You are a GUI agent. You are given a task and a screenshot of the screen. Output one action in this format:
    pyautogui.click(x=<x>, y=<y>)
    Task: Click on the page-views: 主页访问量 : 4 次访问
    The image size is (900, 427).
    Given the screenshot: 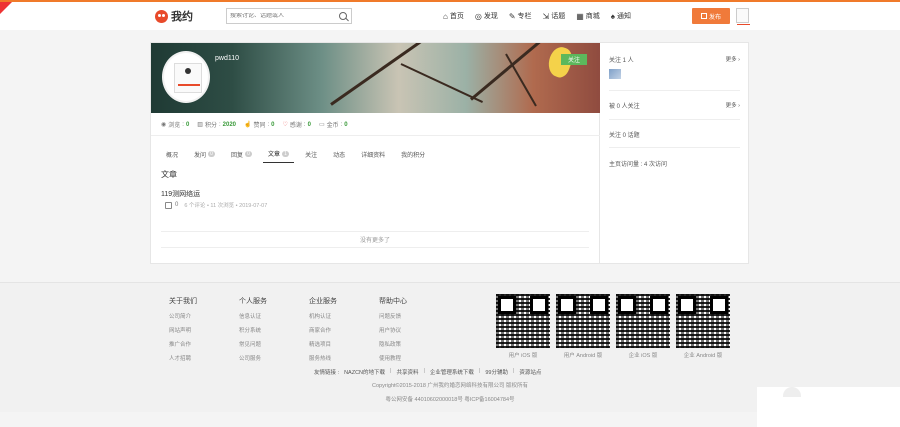 What is the action you would take?
    pyautogui.click(x=638, y=165)
    